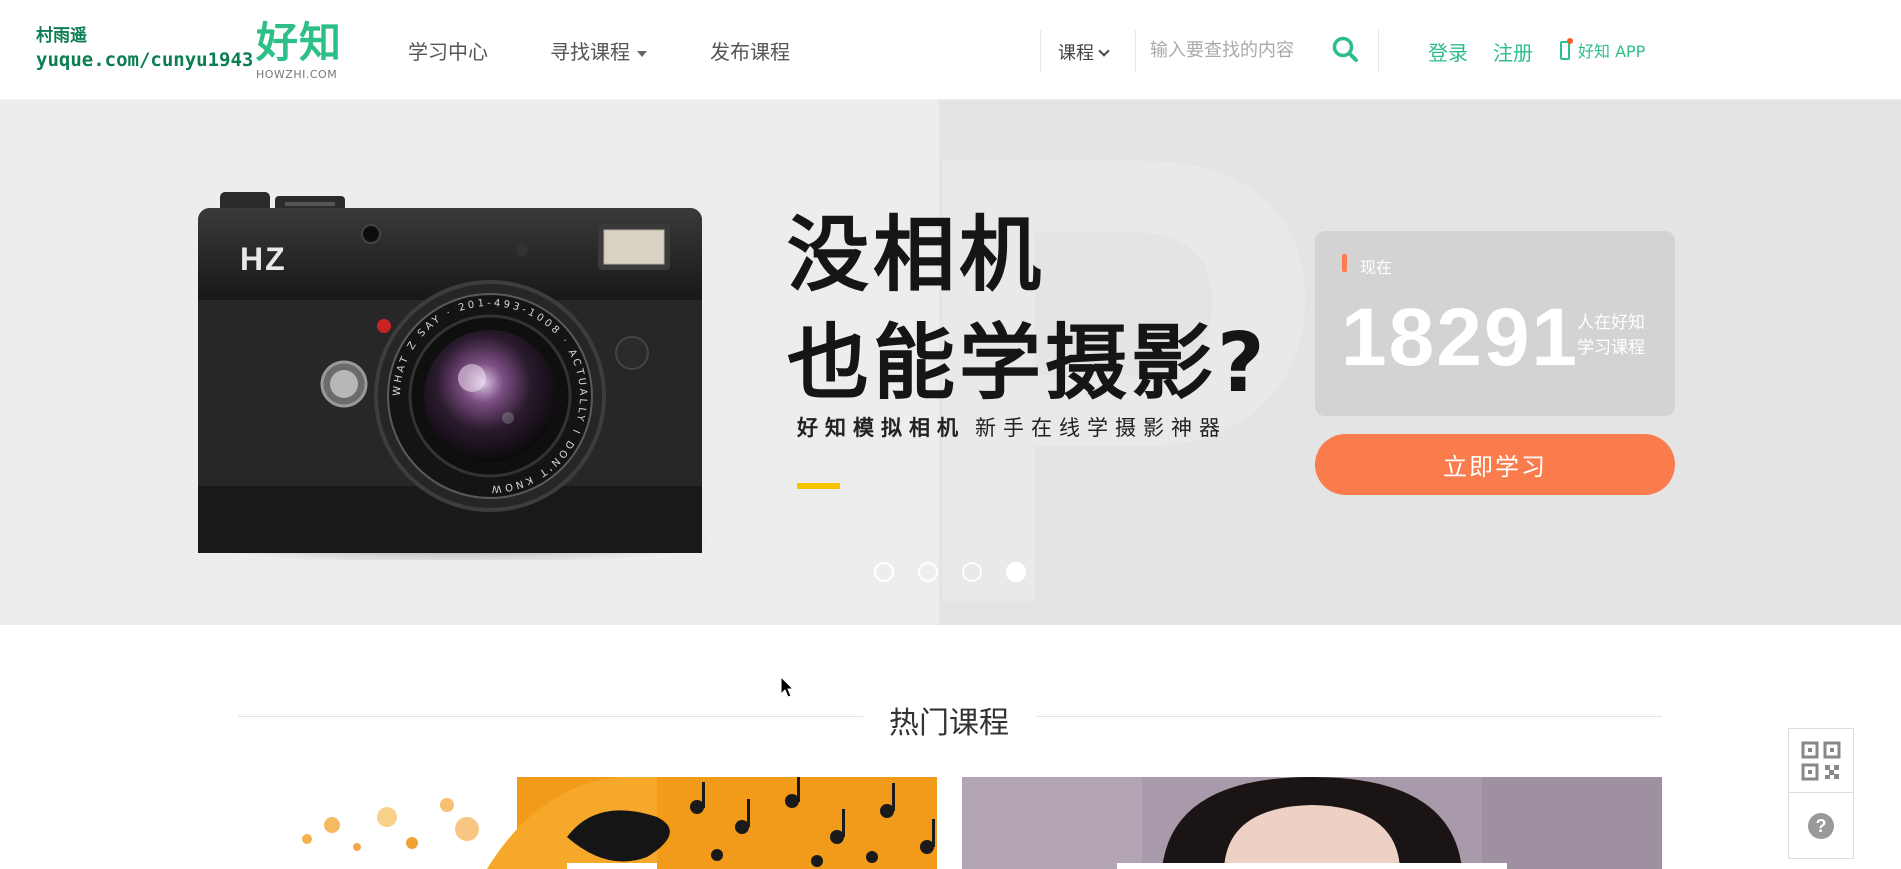 The height and width of the screenshot is (869, 1901). Describe the element at coordinates (1460, 337) in the screenshot. I see `learner-count: 18291` at that location.